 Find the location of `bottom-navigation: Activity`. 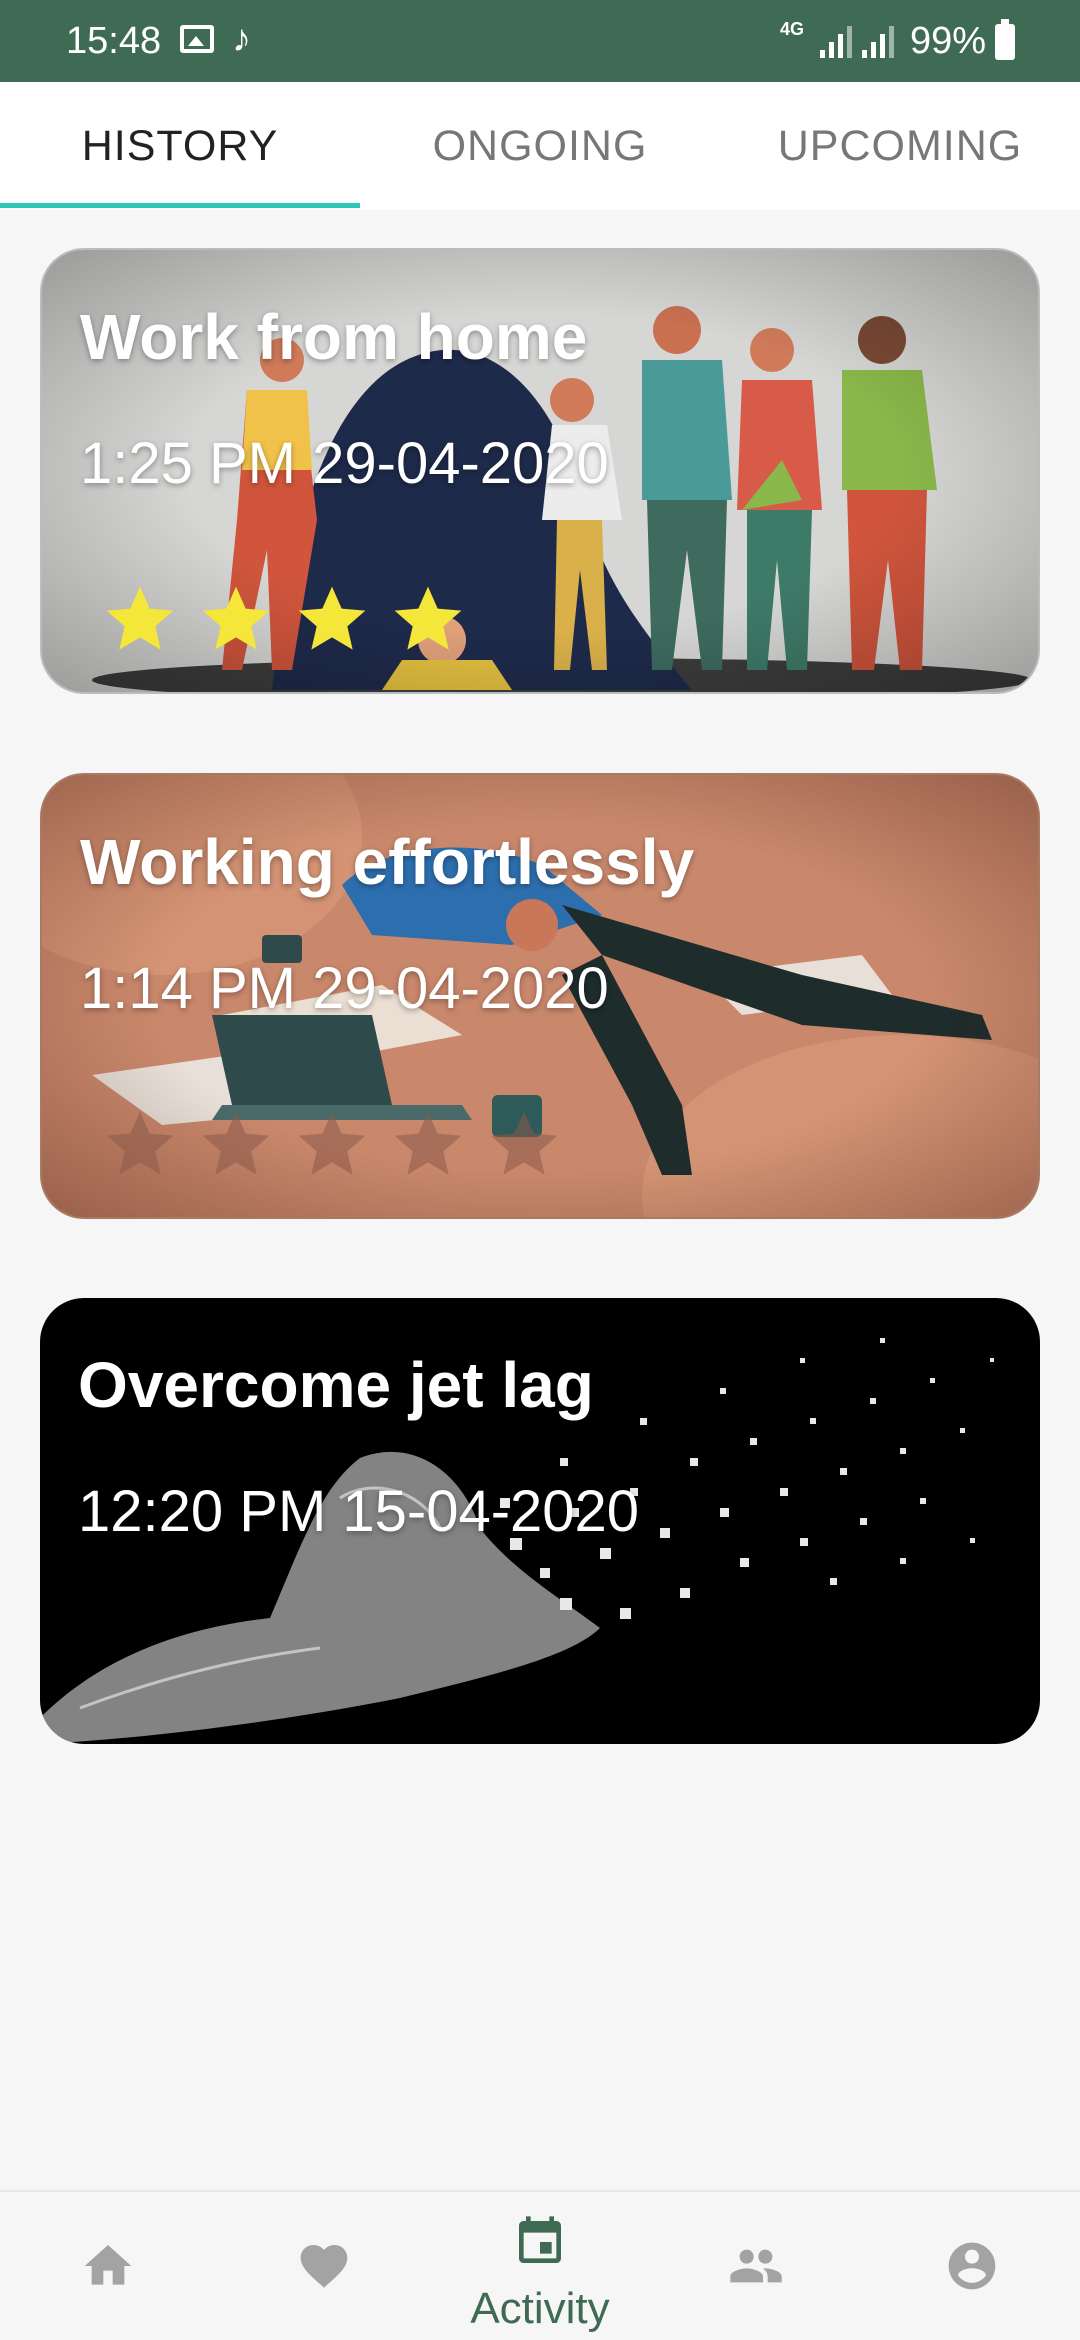

bottom-navigation: Activity is located at coordinates (540, 2265).